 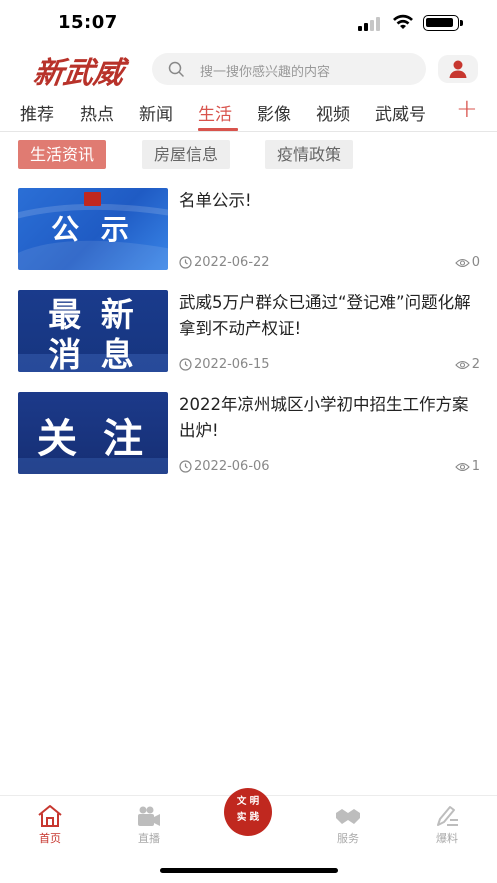 What do you see at coordinates (400, 112) in the screenshot?
I see `tab-wuwei-account: 武威号` at bounding box center [400, 112].